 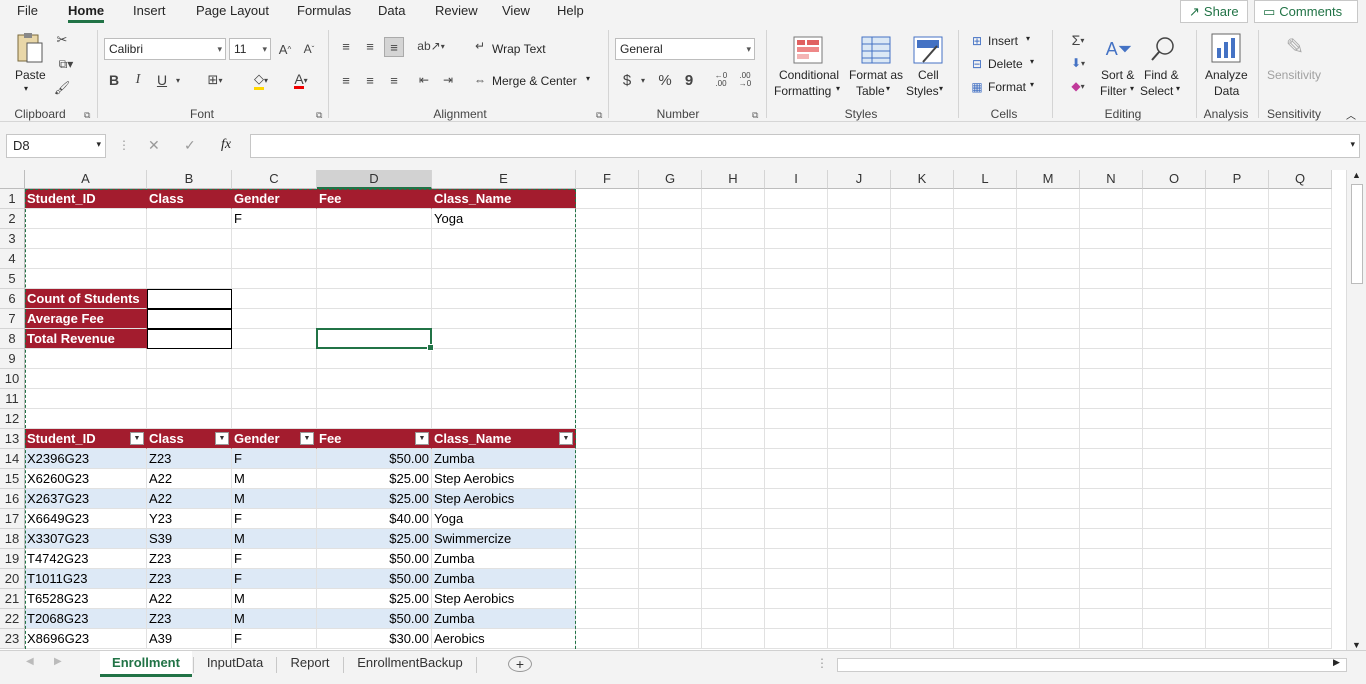 What do you see at coordinates (588, 78) in the screenshot?
I see `chevron-down-icon: ▾` at bounding box center [588, 78].